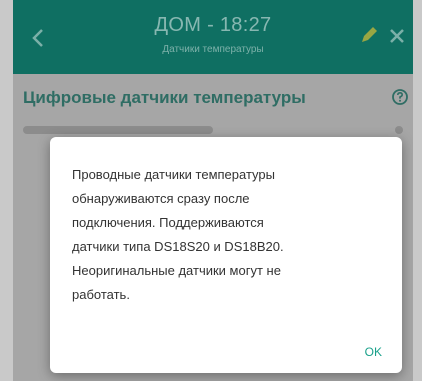 This screenshot has height=381, width=422. I want to click on page-title: ДОМ - 18:27, so click(213, 25).